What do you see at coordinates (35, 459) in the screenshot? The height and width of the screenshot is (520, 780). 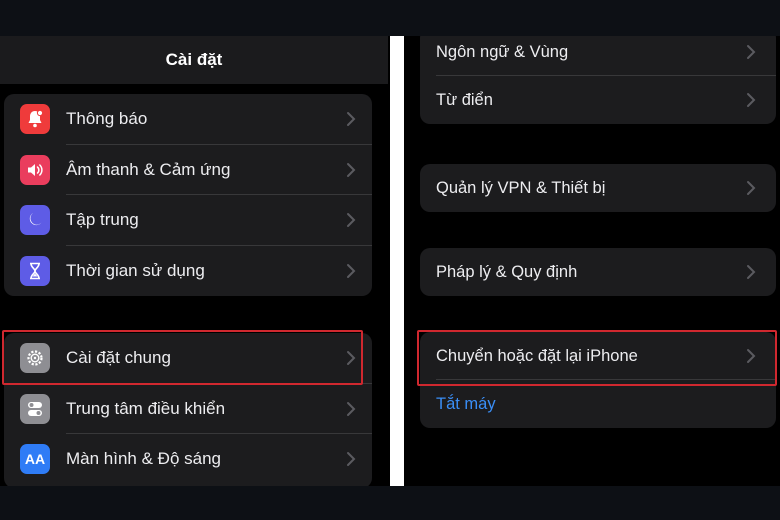 I see `text-size-icon: AA` at bounding box center [35, 459].